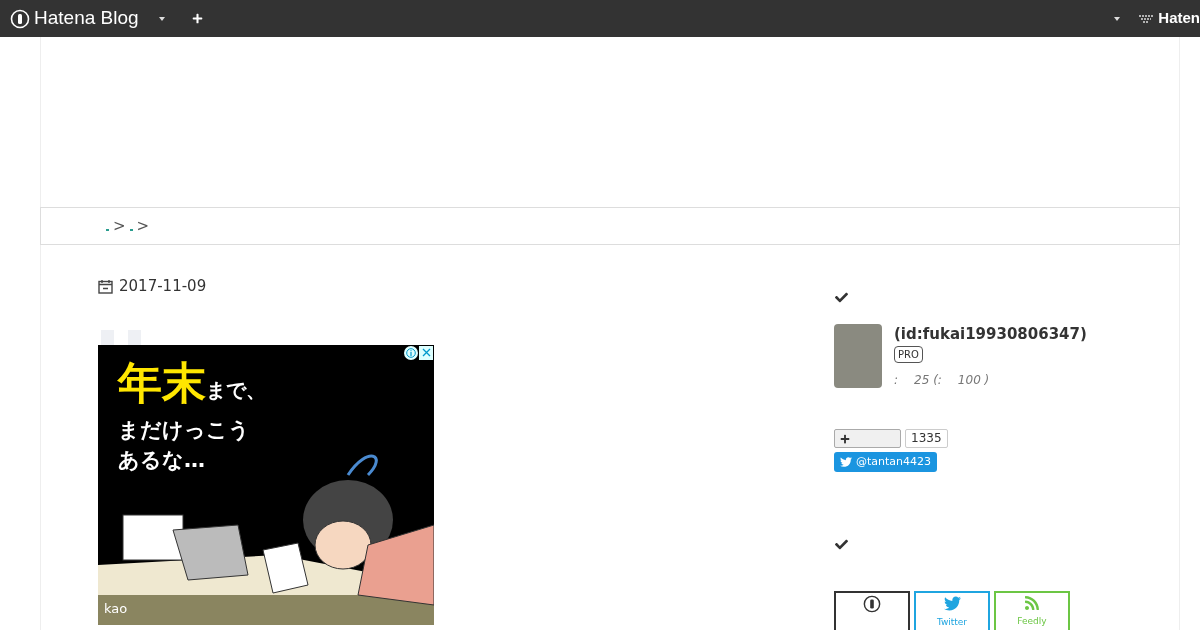  I want to click on info-icon, so click(411, 352).